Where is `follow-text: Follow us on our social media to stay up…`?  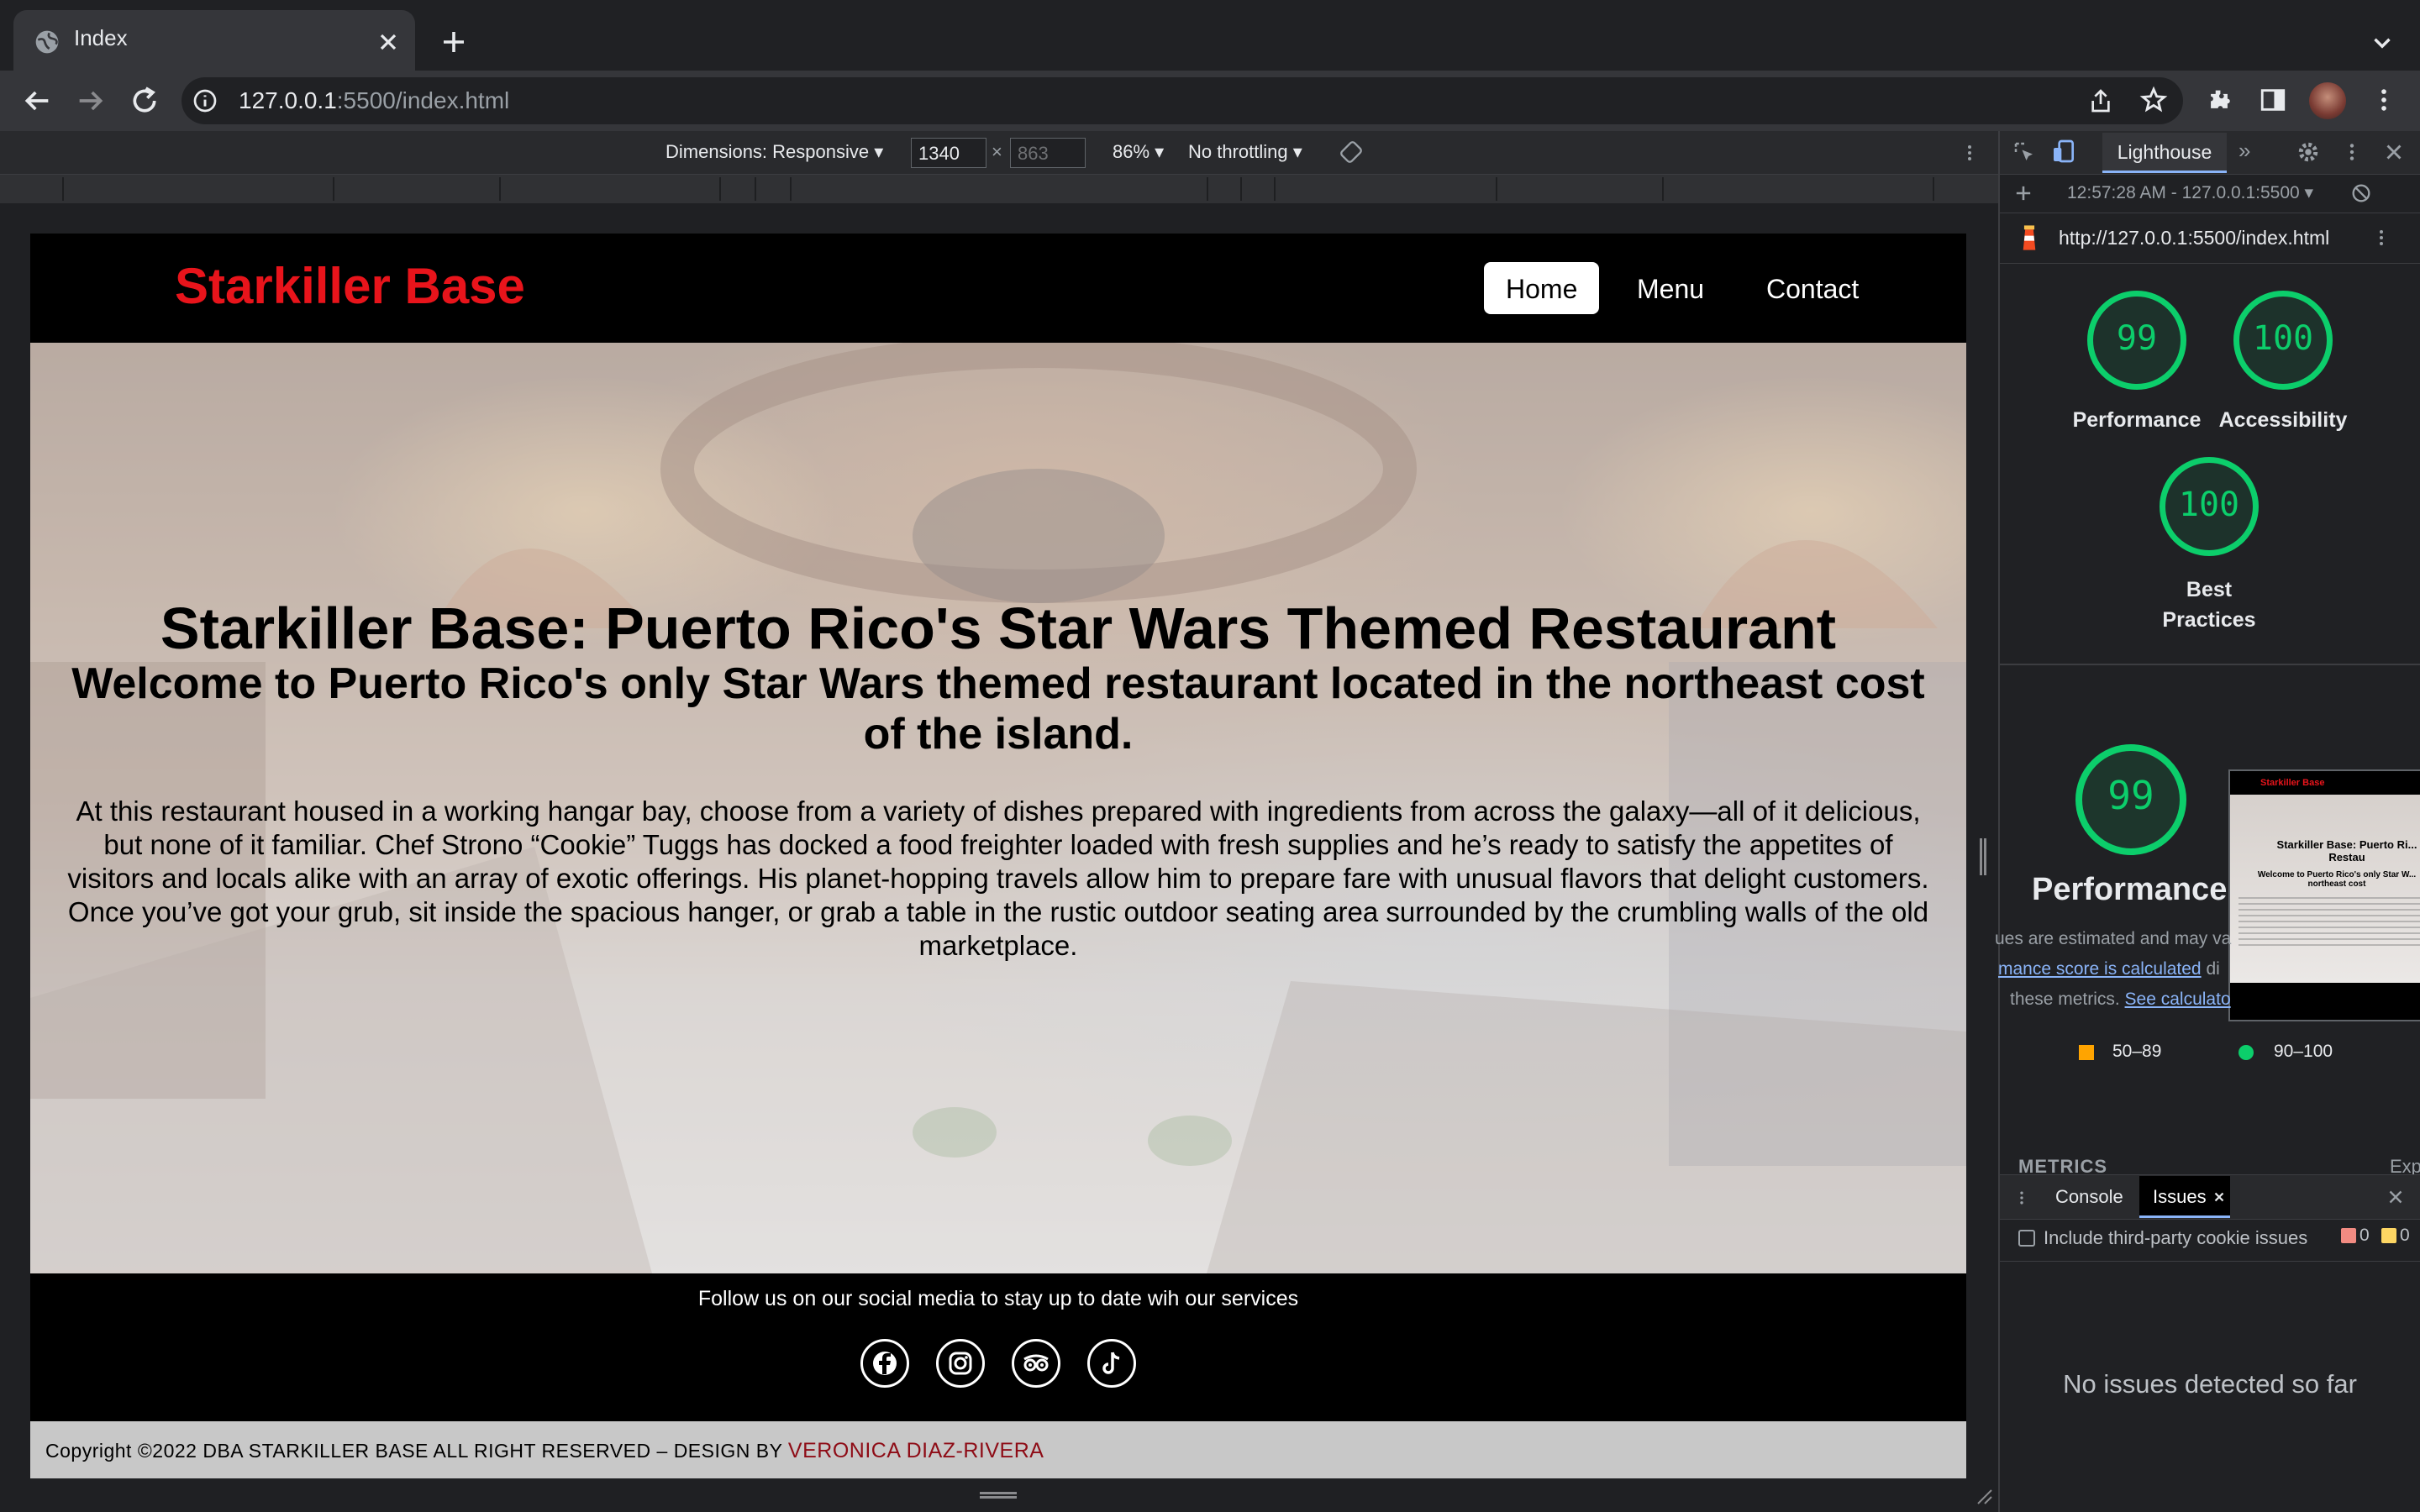
follow-text: Follow us on our social media to stay up… is located at coordinates (998, 1298).